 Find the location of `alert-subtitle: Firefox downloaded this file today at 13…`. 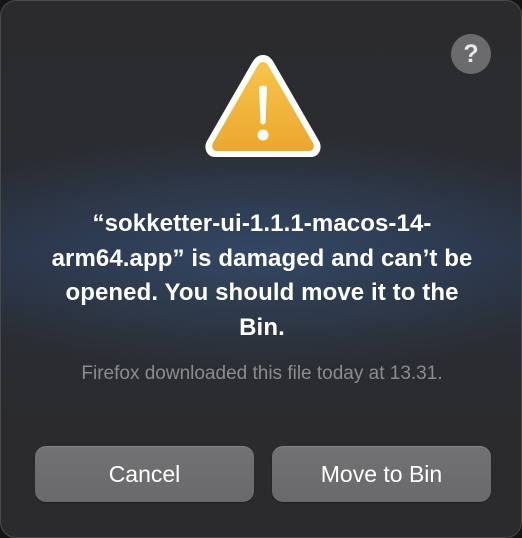

alert-subtitle: Firefox downloaded this file today at 13… is located at coordinates (262, 373).